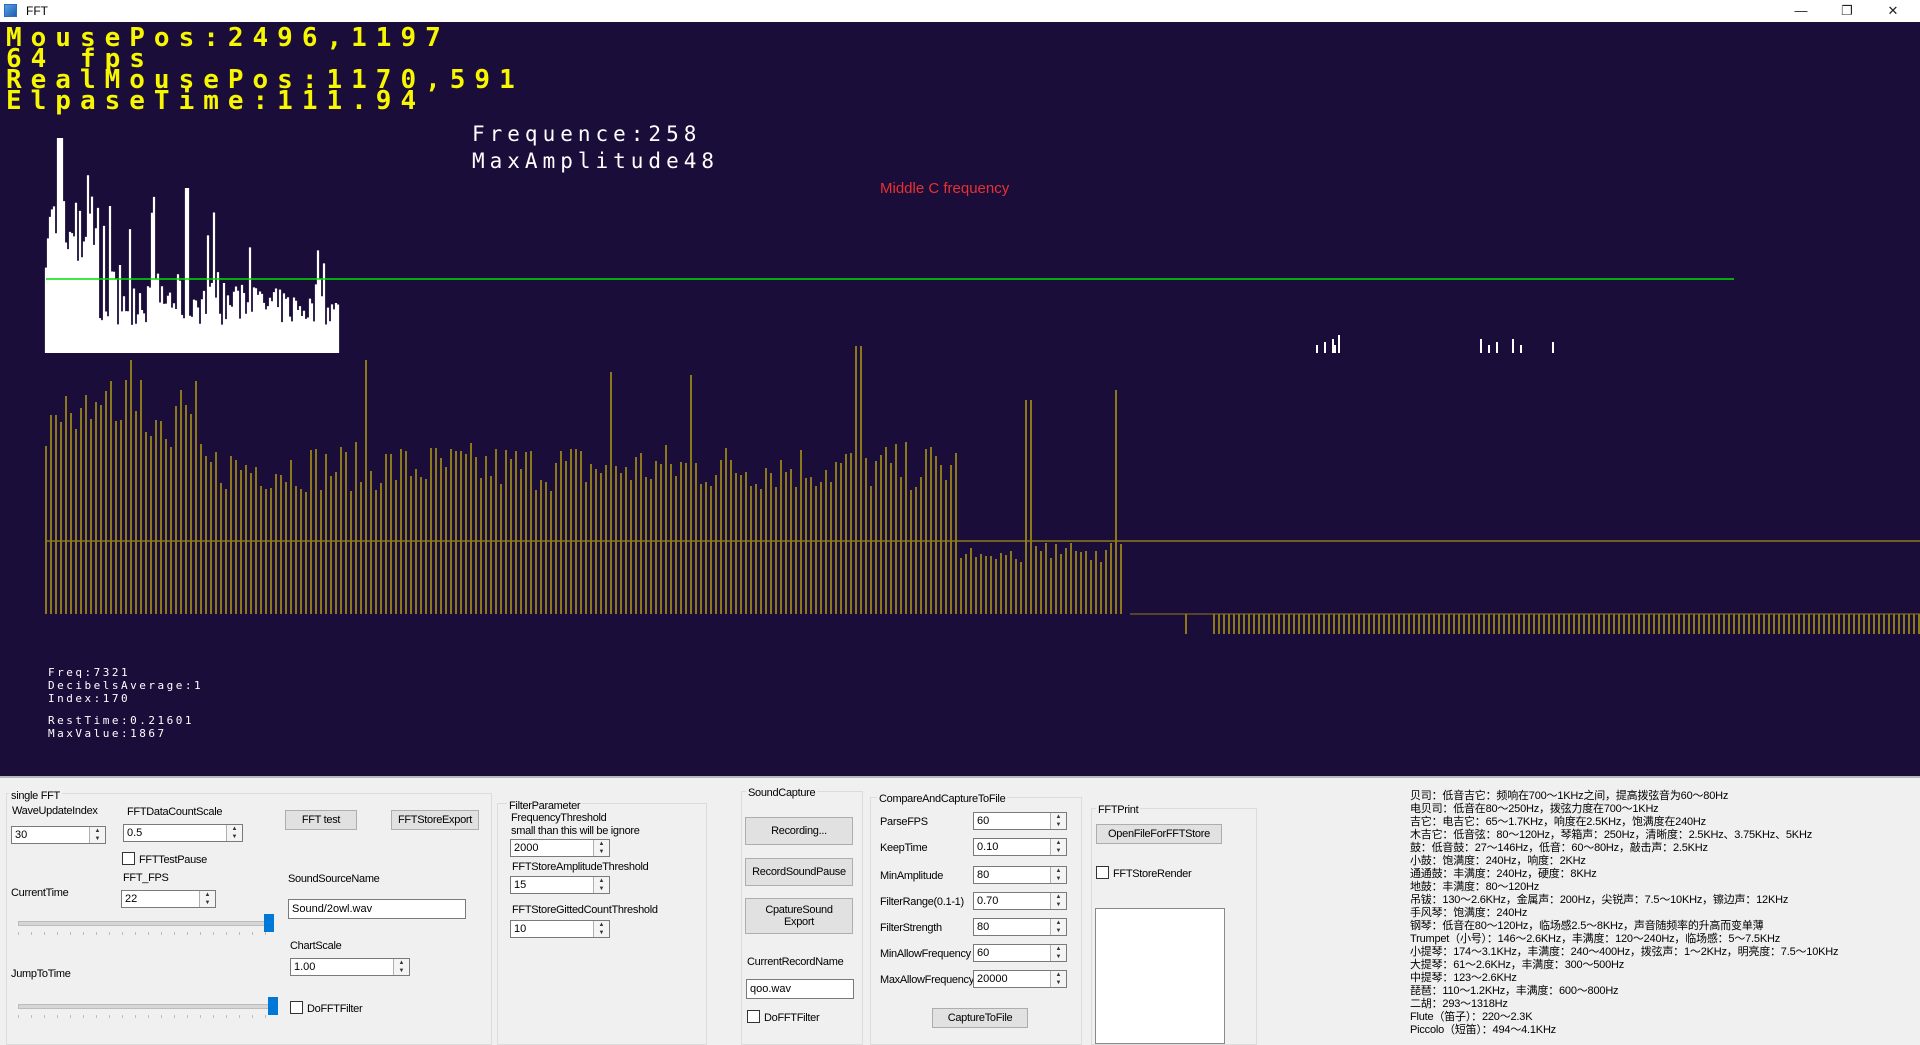 Image resolution: width=1920 pixels, height=1045 pixels. What do you see at coordinates (1503, 874) in the screenshot?
I see `instrument-info-line: 通通鼓：丰满度：240Hz，硬度：8KHz` at bounding box center [1503, 874].